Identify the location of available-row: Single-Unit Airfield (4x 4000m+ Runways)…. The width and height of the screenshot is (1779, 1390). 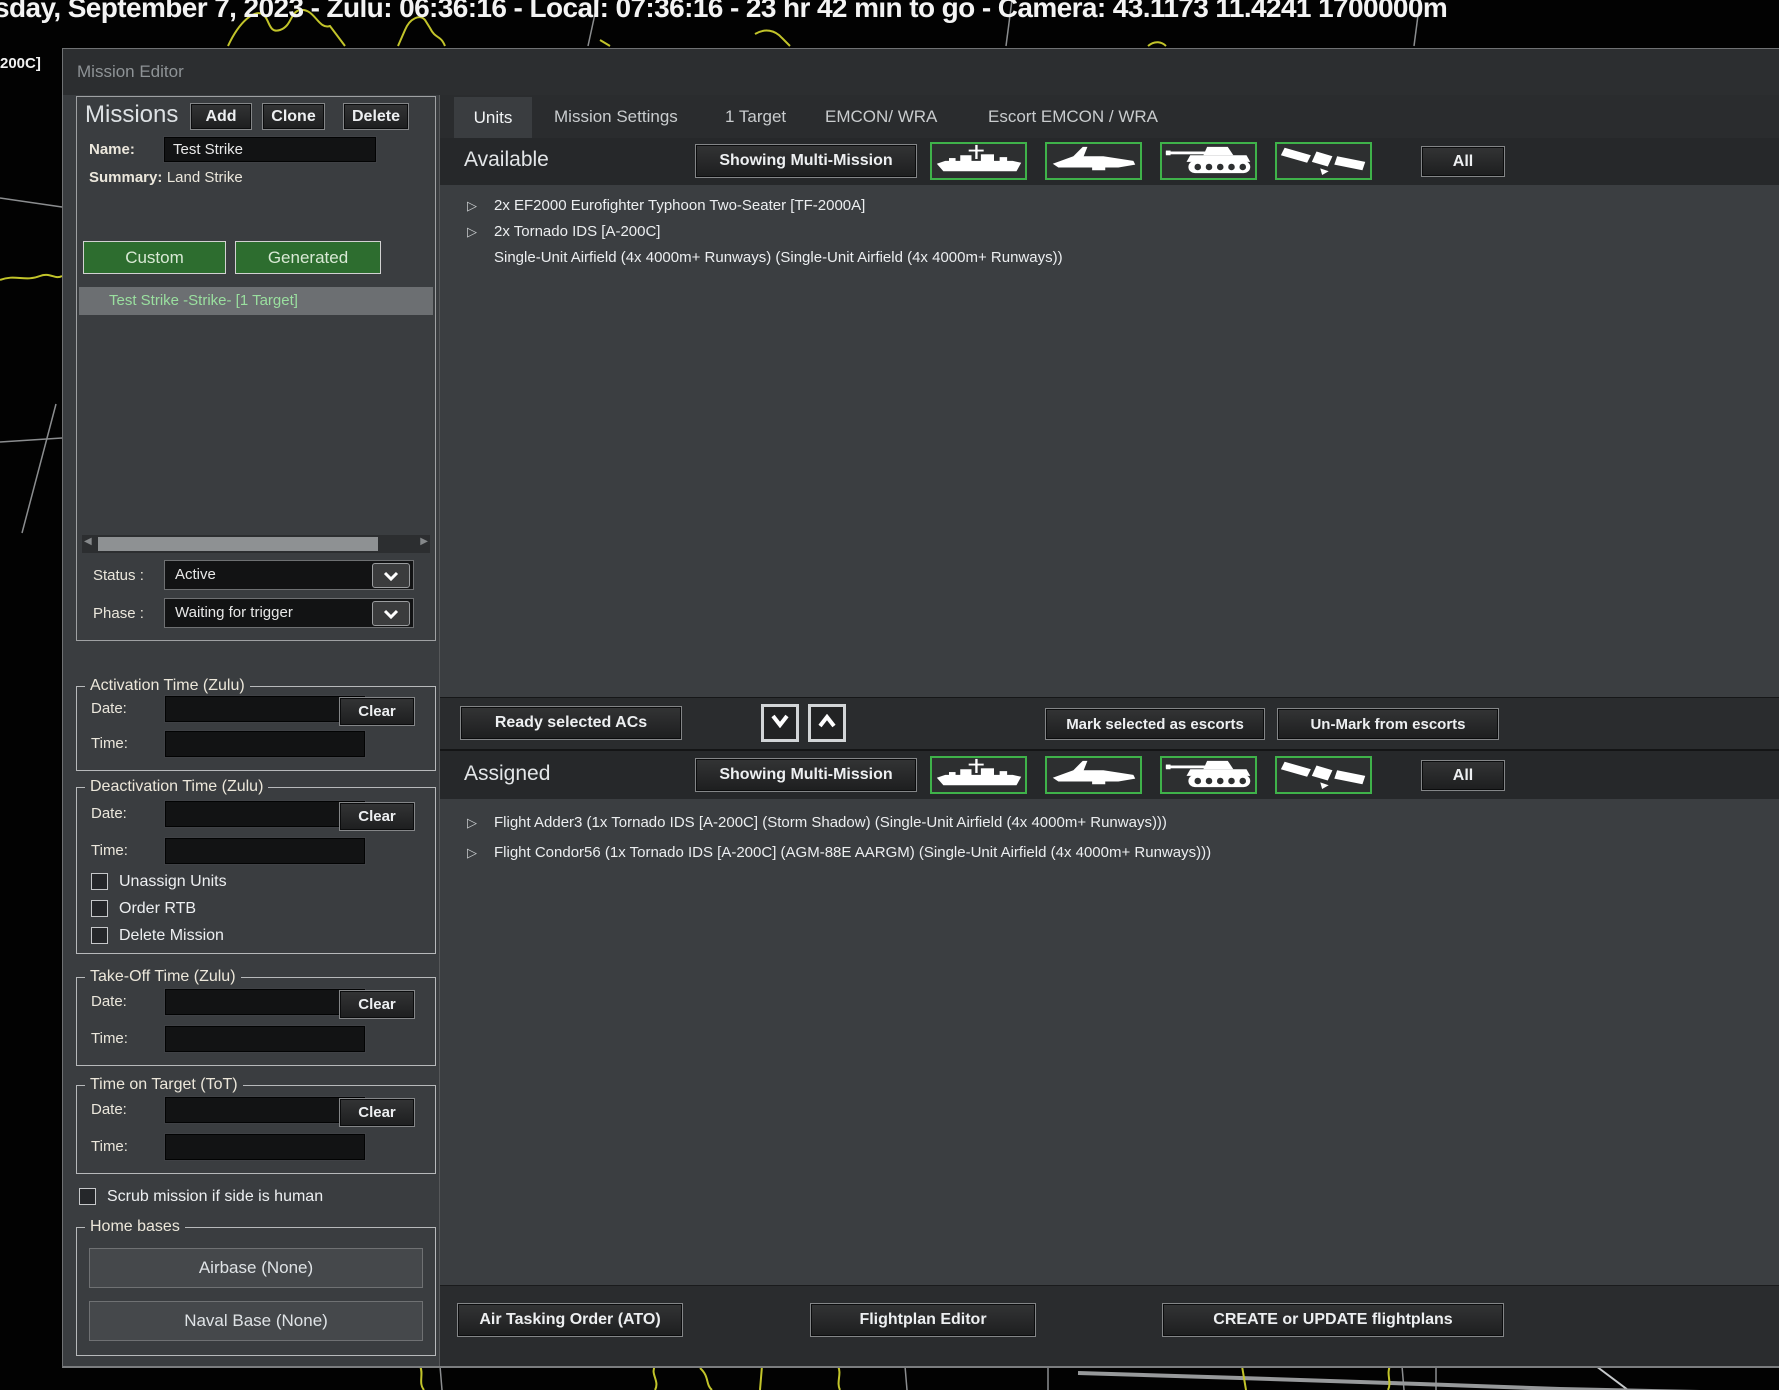
(1109, 258).